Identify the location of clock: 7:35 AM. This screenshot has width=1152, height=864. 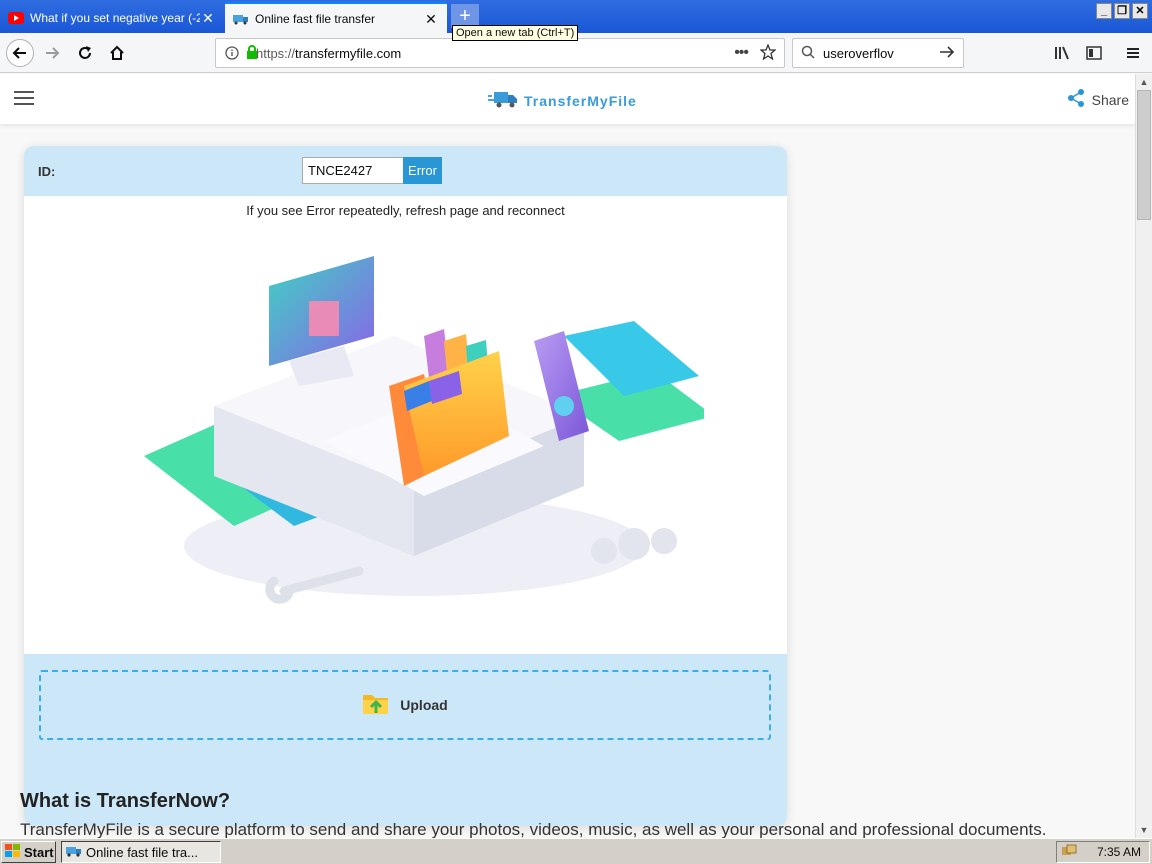
(1119, 852).